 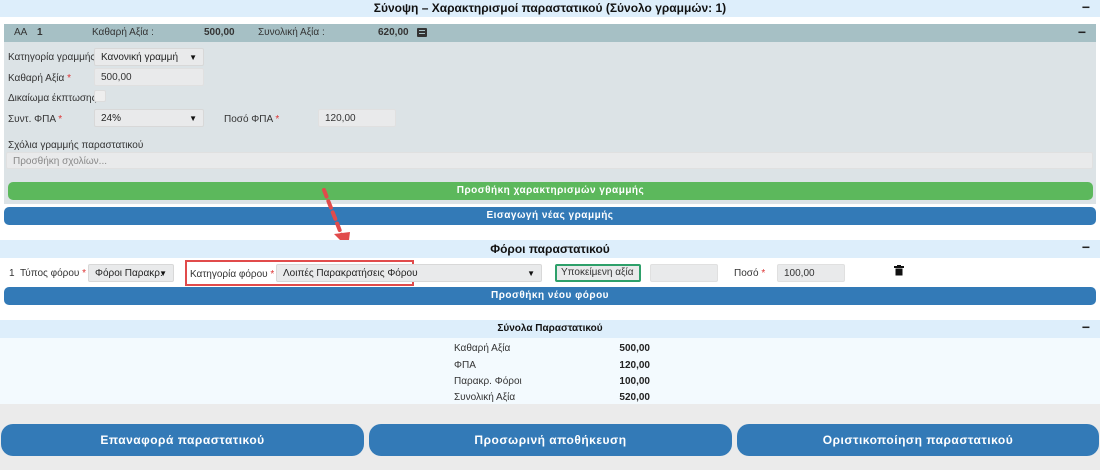 I want to click on new-line-button: Εισαγωγή νέας γραμμής, so click(x=550, y=216).